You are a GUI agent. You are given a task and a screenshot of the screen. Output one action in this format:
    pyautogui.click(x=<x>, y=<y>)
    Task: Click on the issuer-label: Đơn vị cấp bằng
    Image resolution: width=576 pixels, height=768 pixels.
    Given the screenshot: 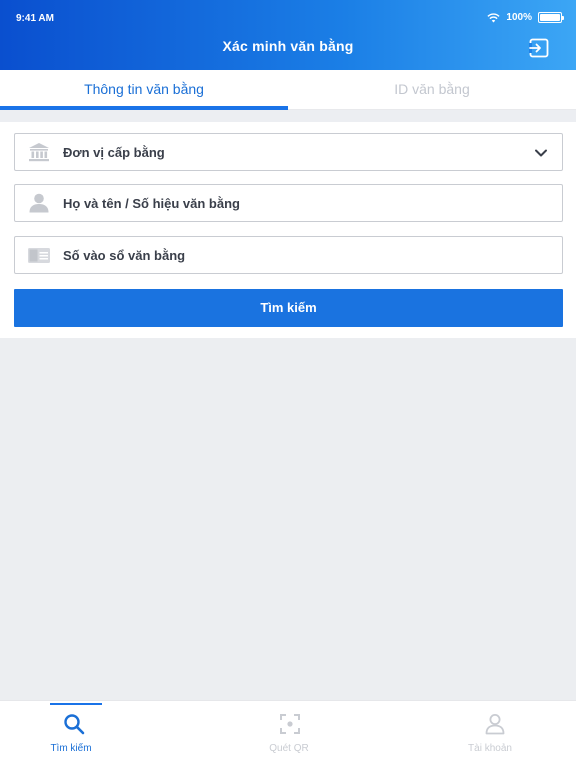 What is the action you would take?
    pyautogui.click(x=114, y=152)
    